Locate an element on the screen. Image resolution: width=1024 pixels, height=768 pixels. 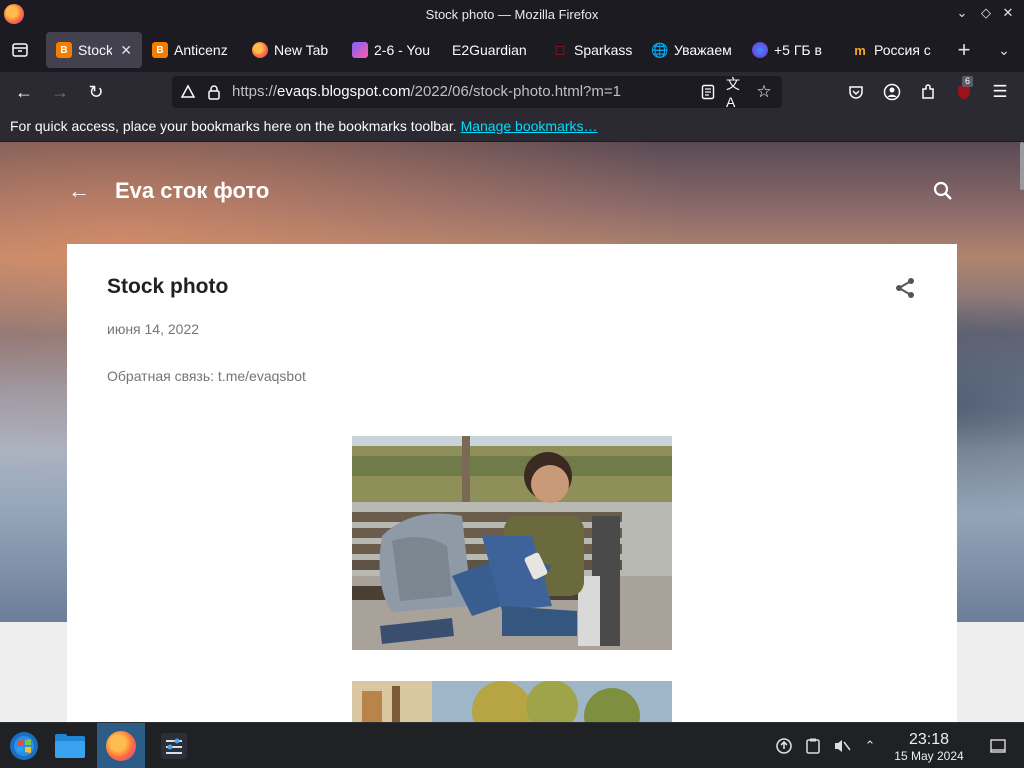
tab-stock: B Stock ✕ is located at coordinates (94, 50).